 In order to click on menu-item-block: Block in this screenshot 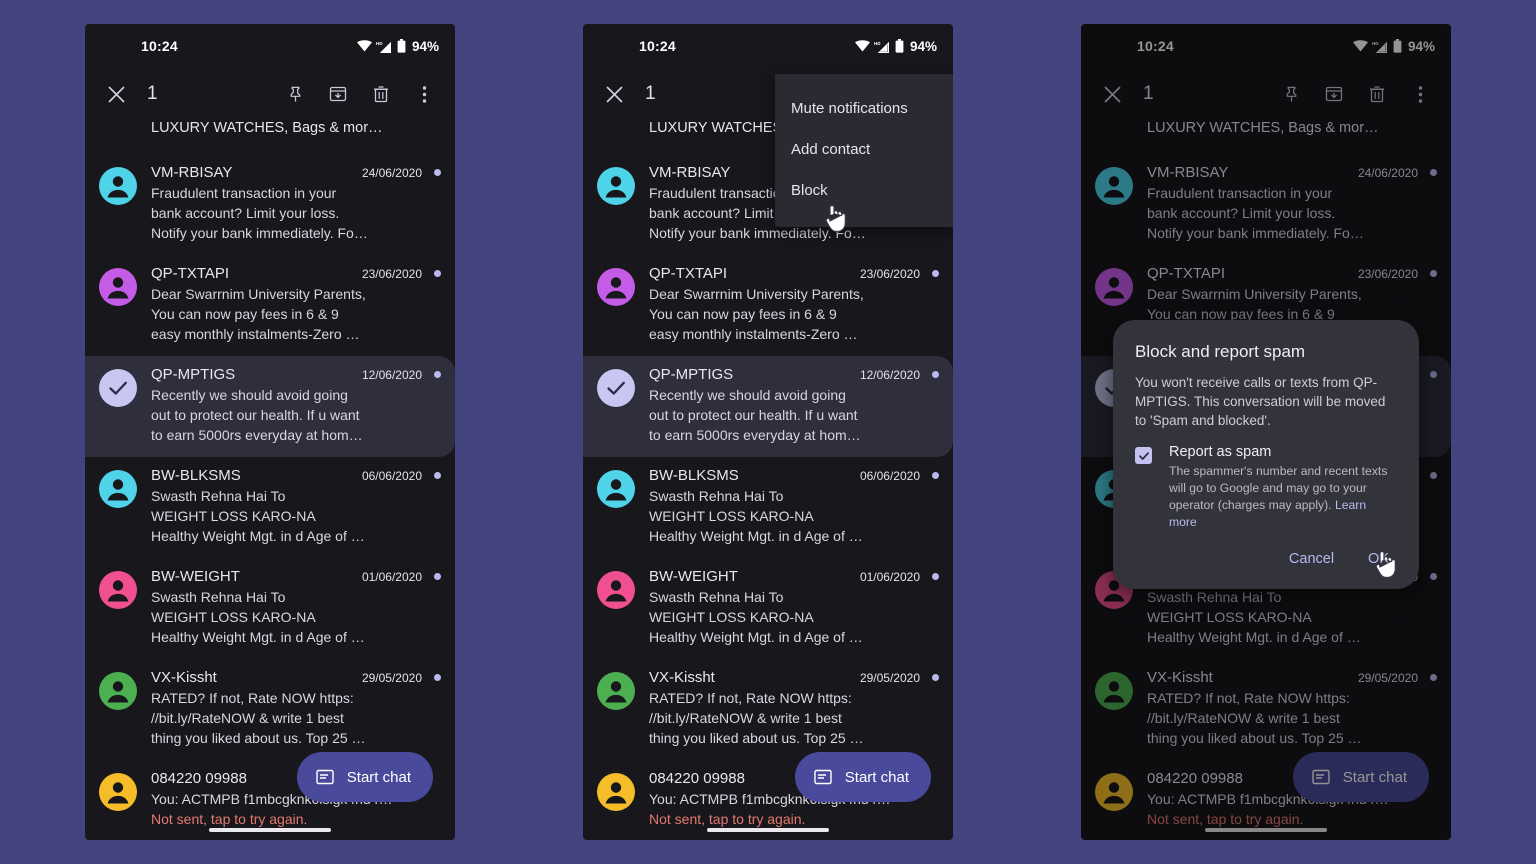, I will do `click(864, 190)`.